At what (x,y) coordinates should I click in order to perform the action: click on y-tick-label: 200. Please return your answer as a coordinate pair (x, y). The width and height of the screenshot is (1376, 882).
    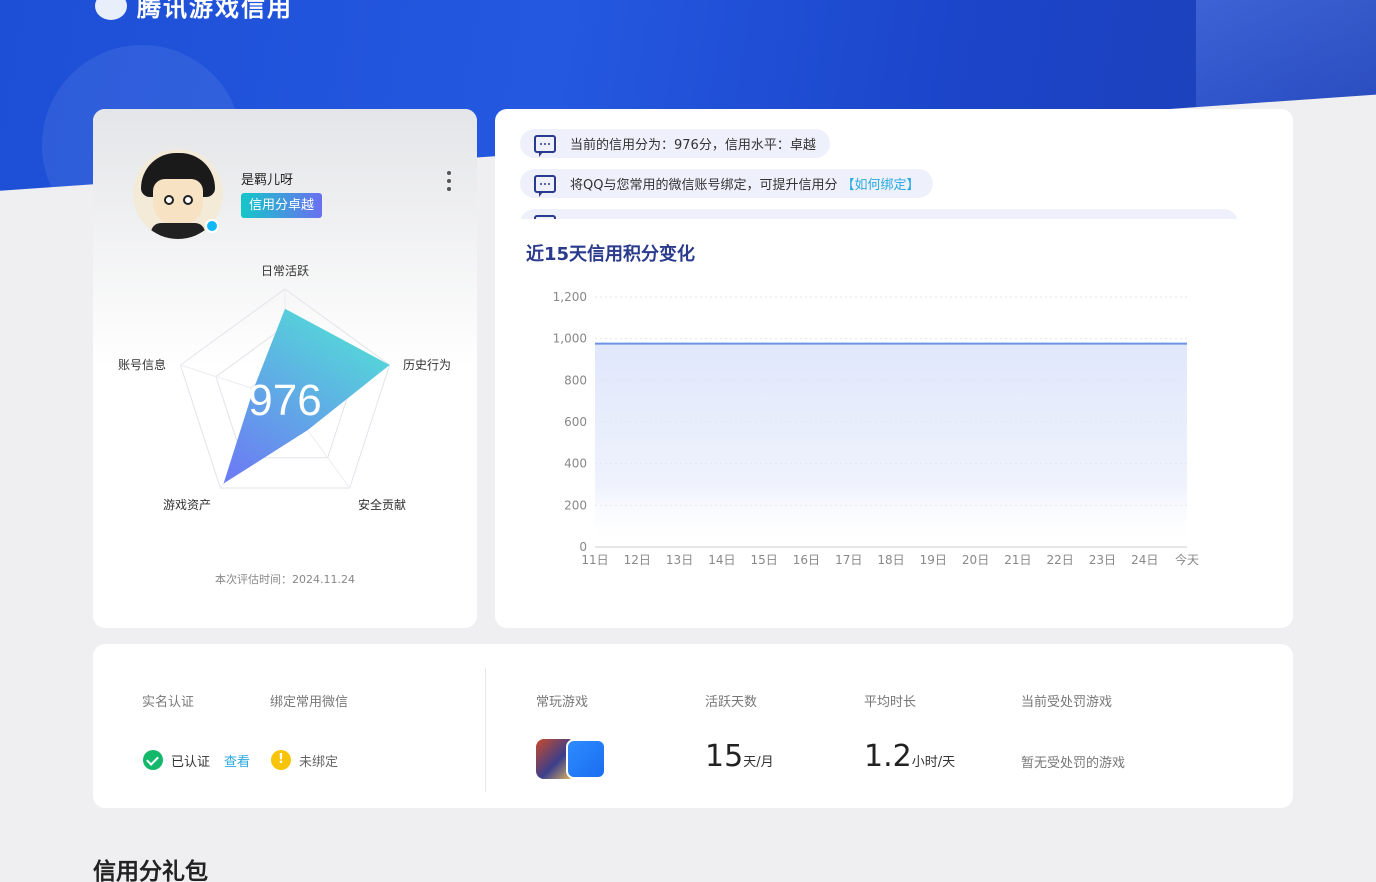
    Looking at the image, I should click on (575, 505).